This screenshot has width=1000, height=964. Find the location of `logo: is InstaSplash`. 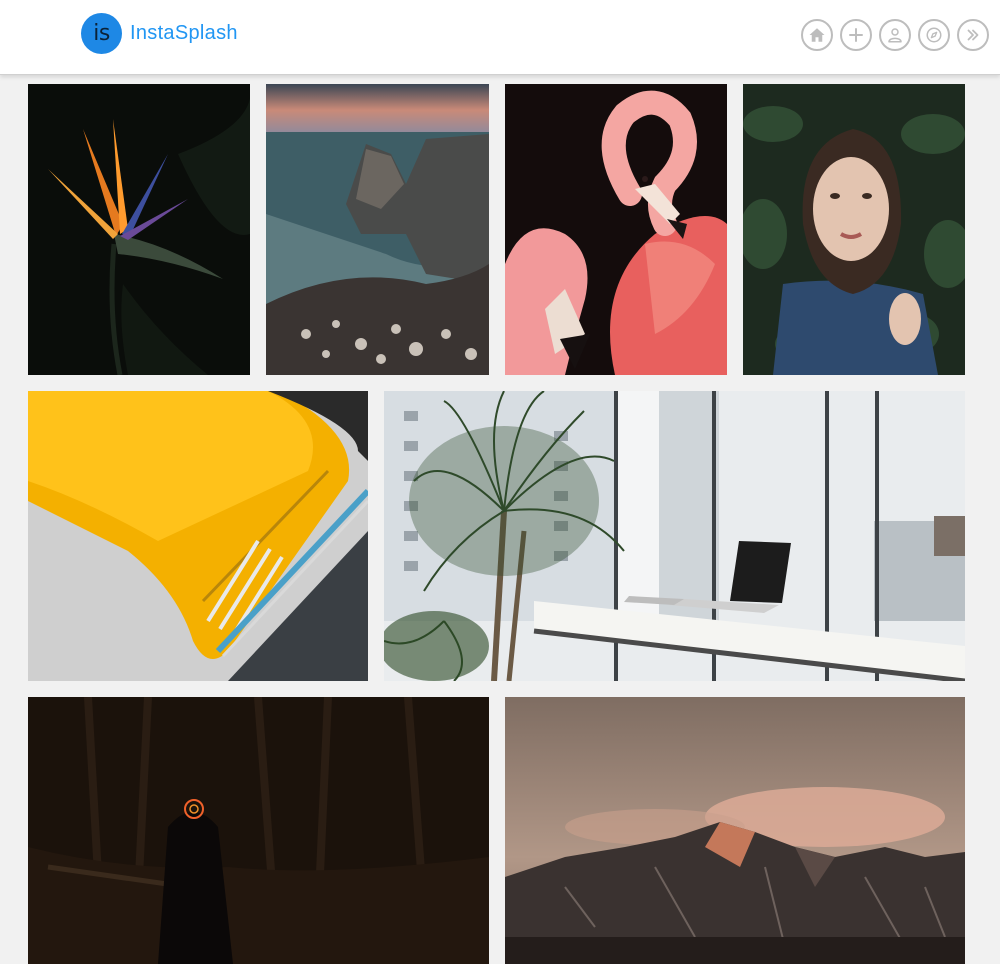

logo: is InstaSplash is located at coordinates (159, 33).